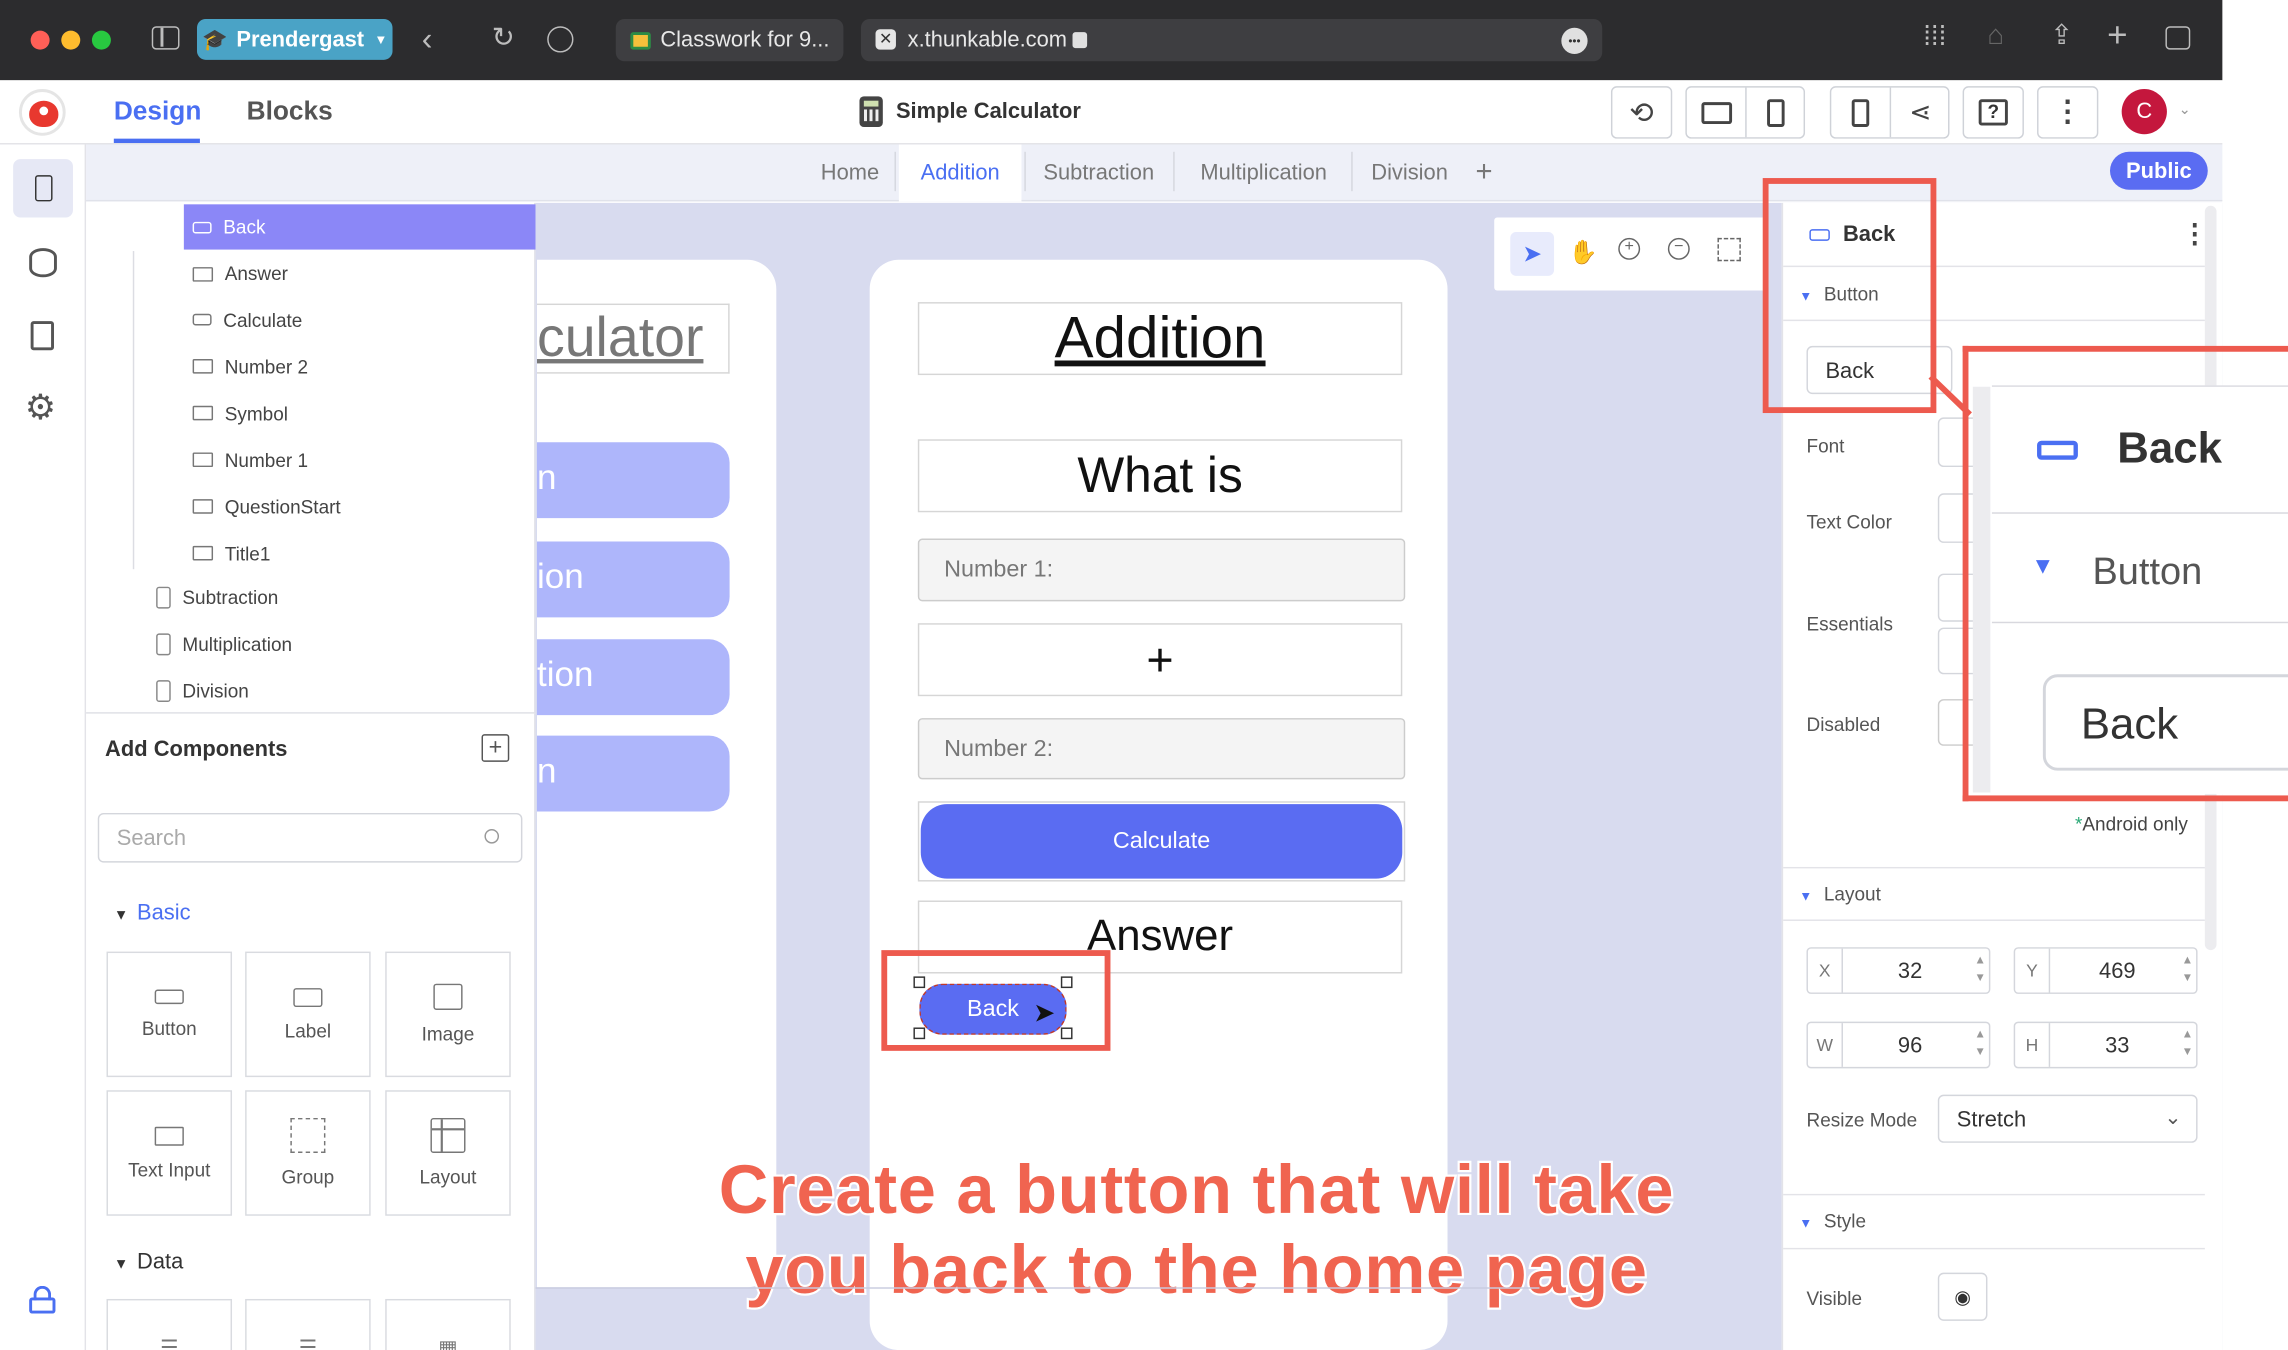  What do you see at coordinates (1263, 172) in the screenshot?
I see `screen-tab-multiplication: Multiplication` at bounding box center [1263, 172].